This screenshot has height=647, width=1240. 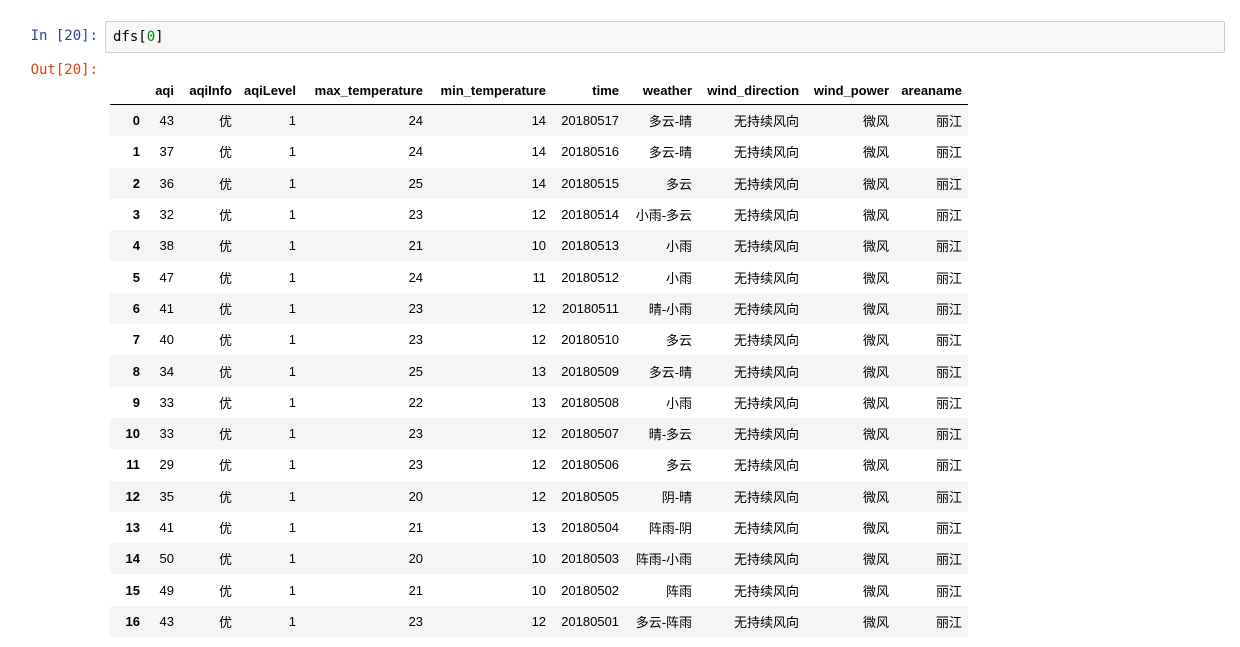 What do you see at coordinates (590, 340) in the screenshot?
I see `cell-time: 20180510` at bounding box center [590, 340].